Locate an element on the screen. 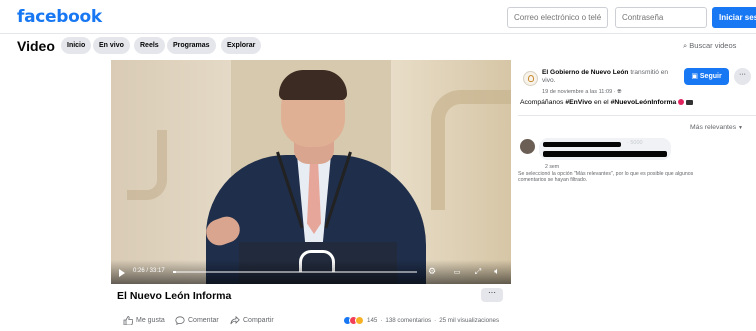 This screenshot has height=331, width=756. search-icon: ⌕ is located at coordinates (685, 45).